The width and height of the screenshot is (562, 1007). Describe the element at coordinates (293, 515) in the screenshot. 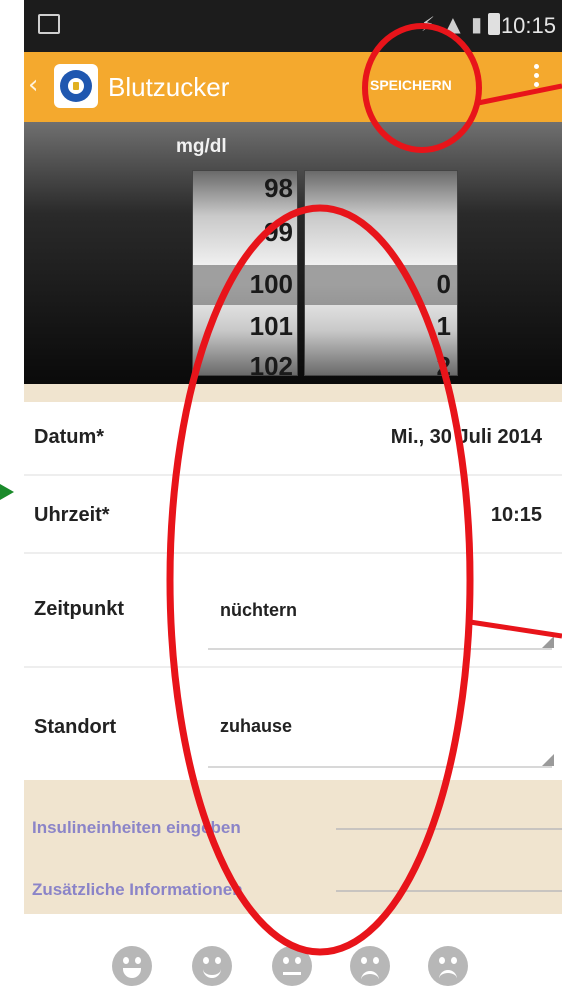

I see `time-row: Uhrzeit* 10:15` at that location.